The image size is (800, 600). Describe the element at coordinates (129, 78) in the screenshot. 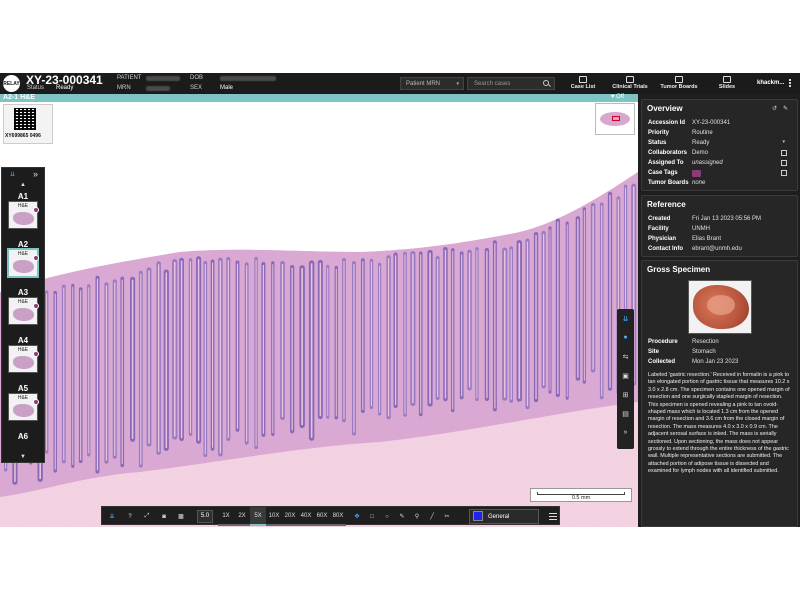

I see `patient-label: PATIENT` at that location.